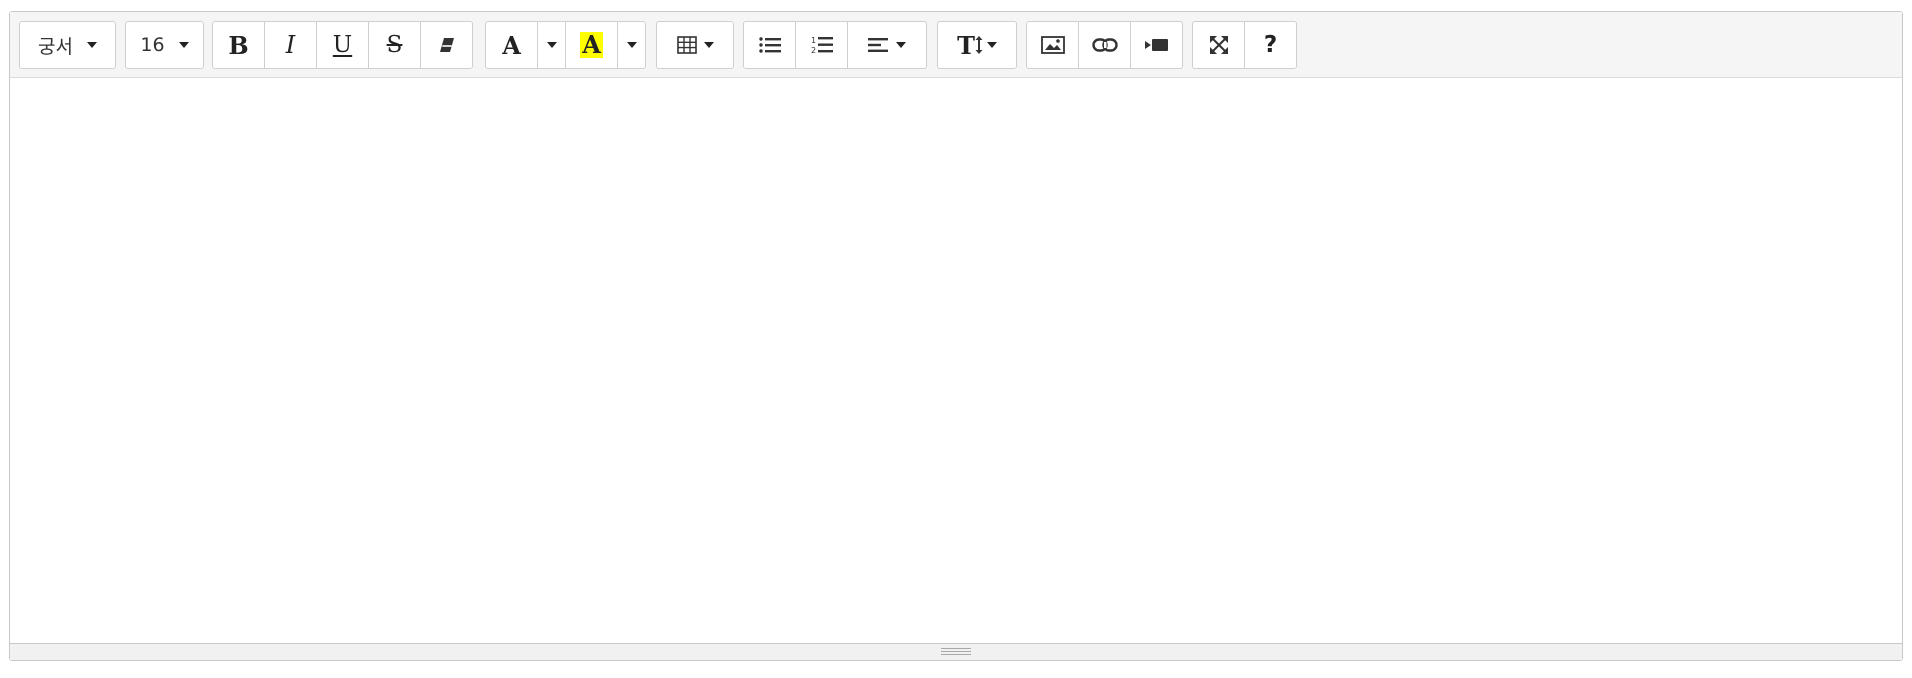 This screenshot has width=1912, height=678. I want to click on svg-text: 1, so click(813, 40).